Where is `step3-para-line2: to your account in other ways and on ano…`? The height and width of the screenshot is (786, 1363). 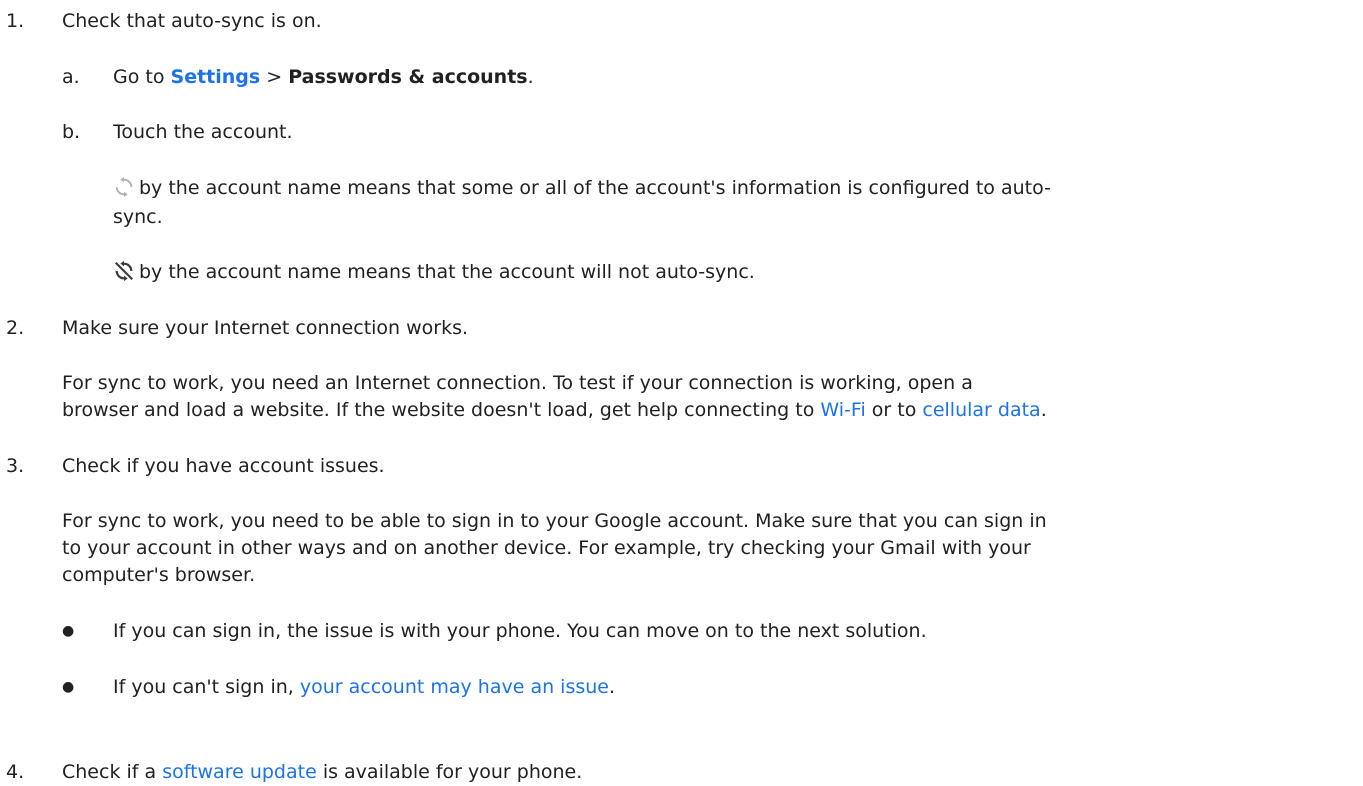
step3-para-line2: to your account in other ways and on ano… is located at coordinates (546, 548).